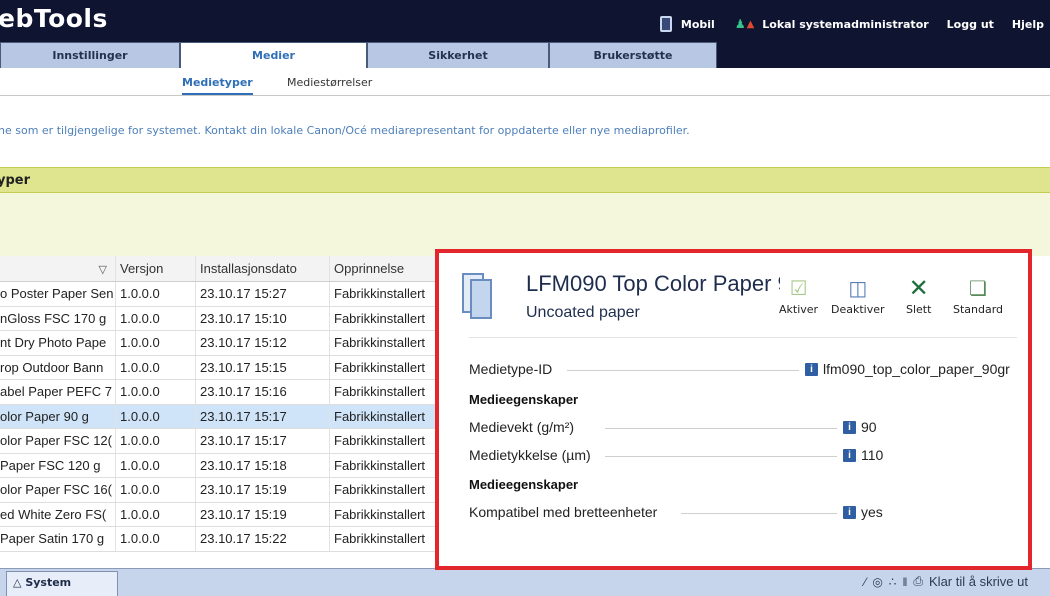 Image resolution: width=1050 pixels, height=596 pixels. I want to click on column-versjon: Versjon, so click(156, 268).